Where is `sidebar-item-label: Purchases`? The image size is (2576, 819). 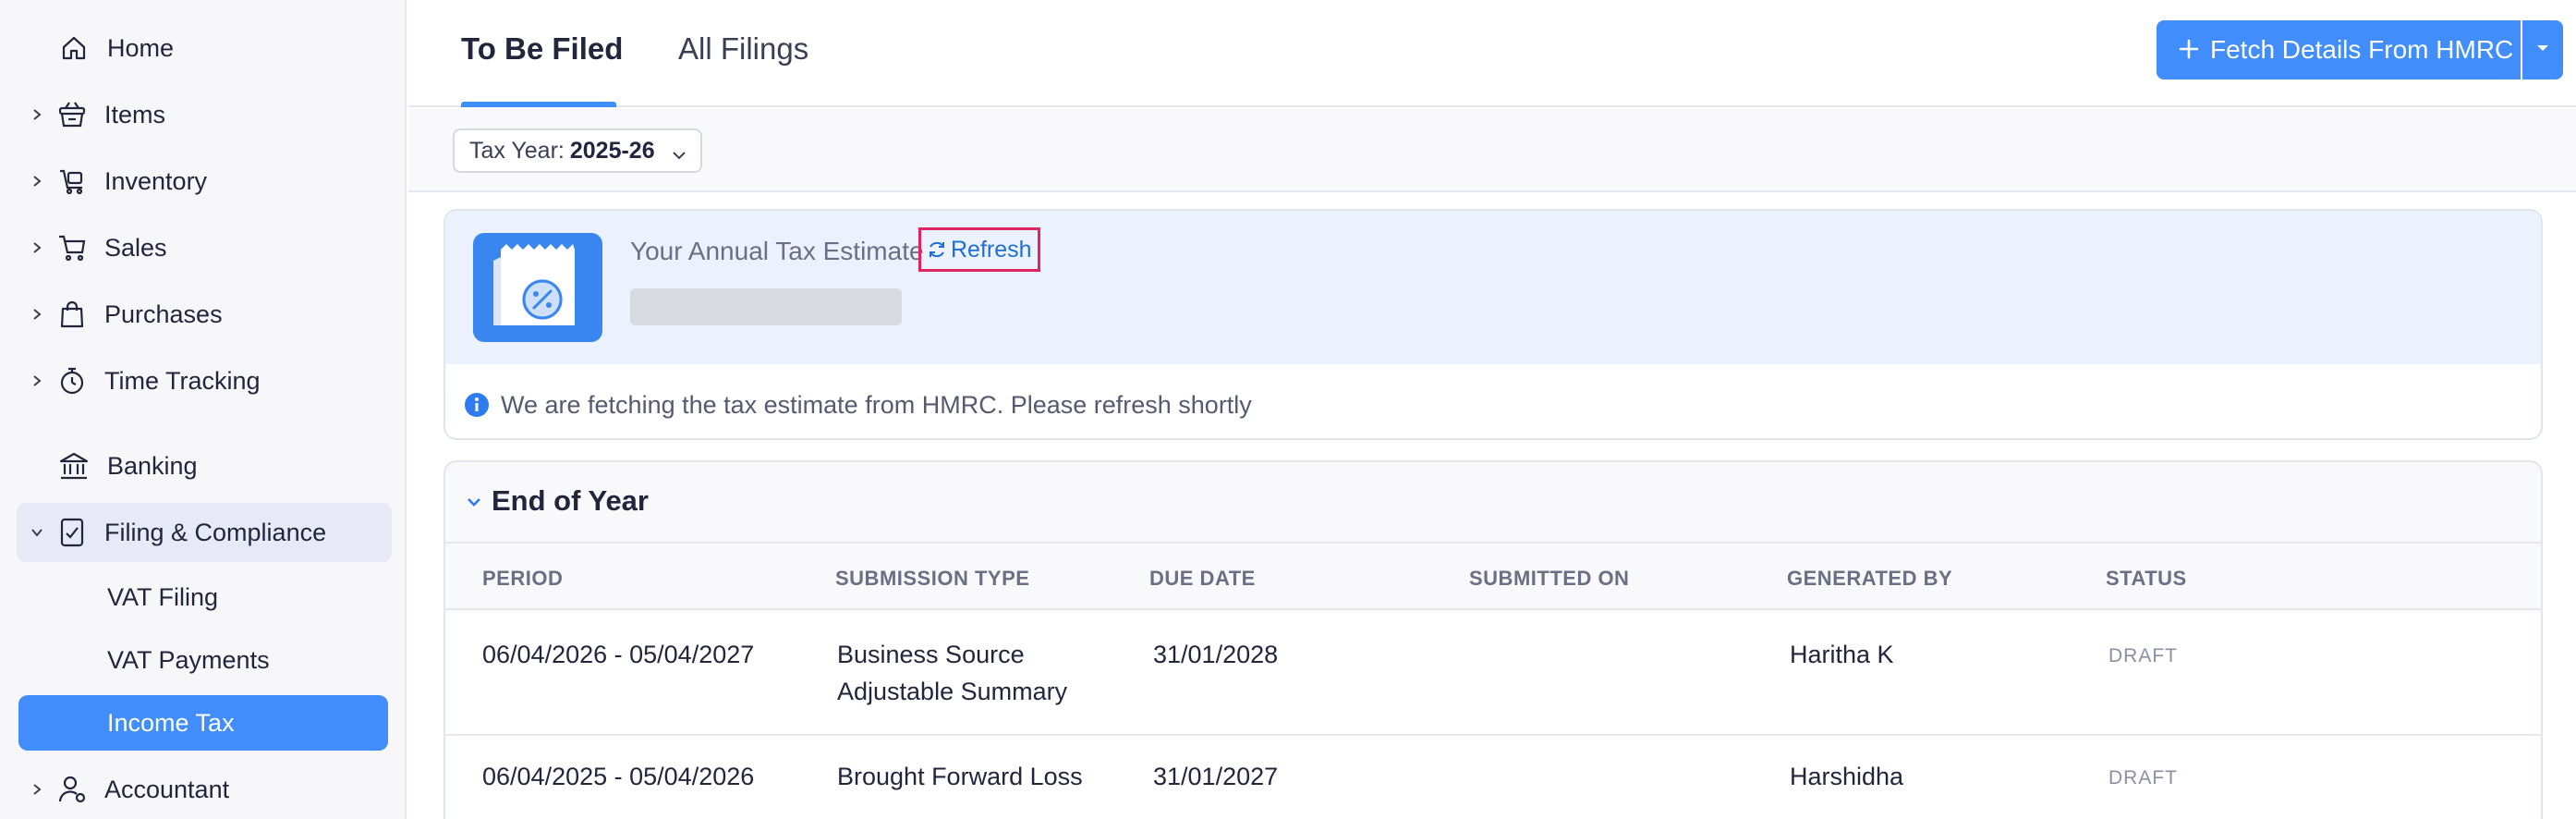 sidebar-item-label: Purchases is located at coordinates (163, 313).